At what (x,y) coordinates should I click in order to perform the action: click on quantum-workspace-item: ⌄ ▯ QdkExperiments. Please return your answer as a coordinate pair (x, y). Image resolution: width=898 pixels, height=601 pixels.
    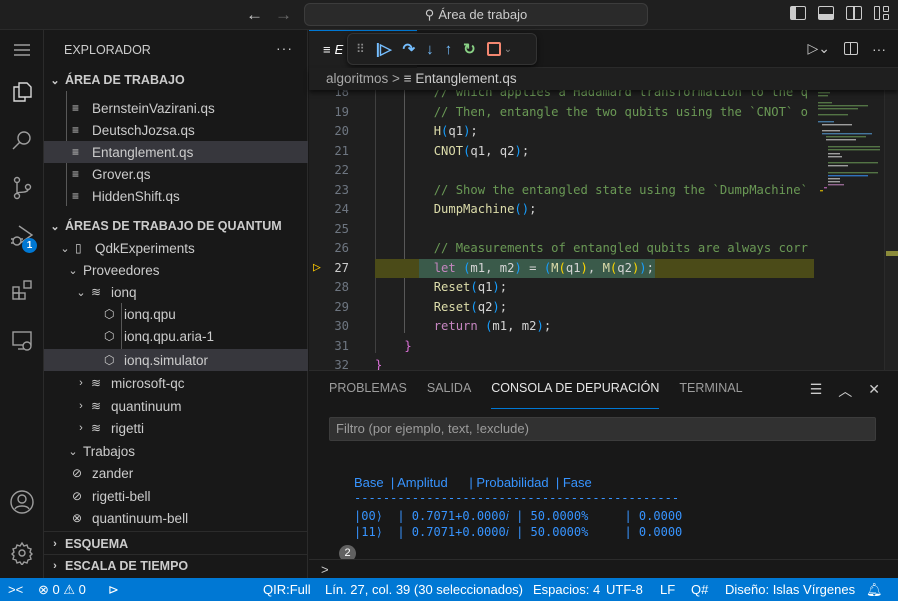
    Looking at the image, I should click on (176, 248).